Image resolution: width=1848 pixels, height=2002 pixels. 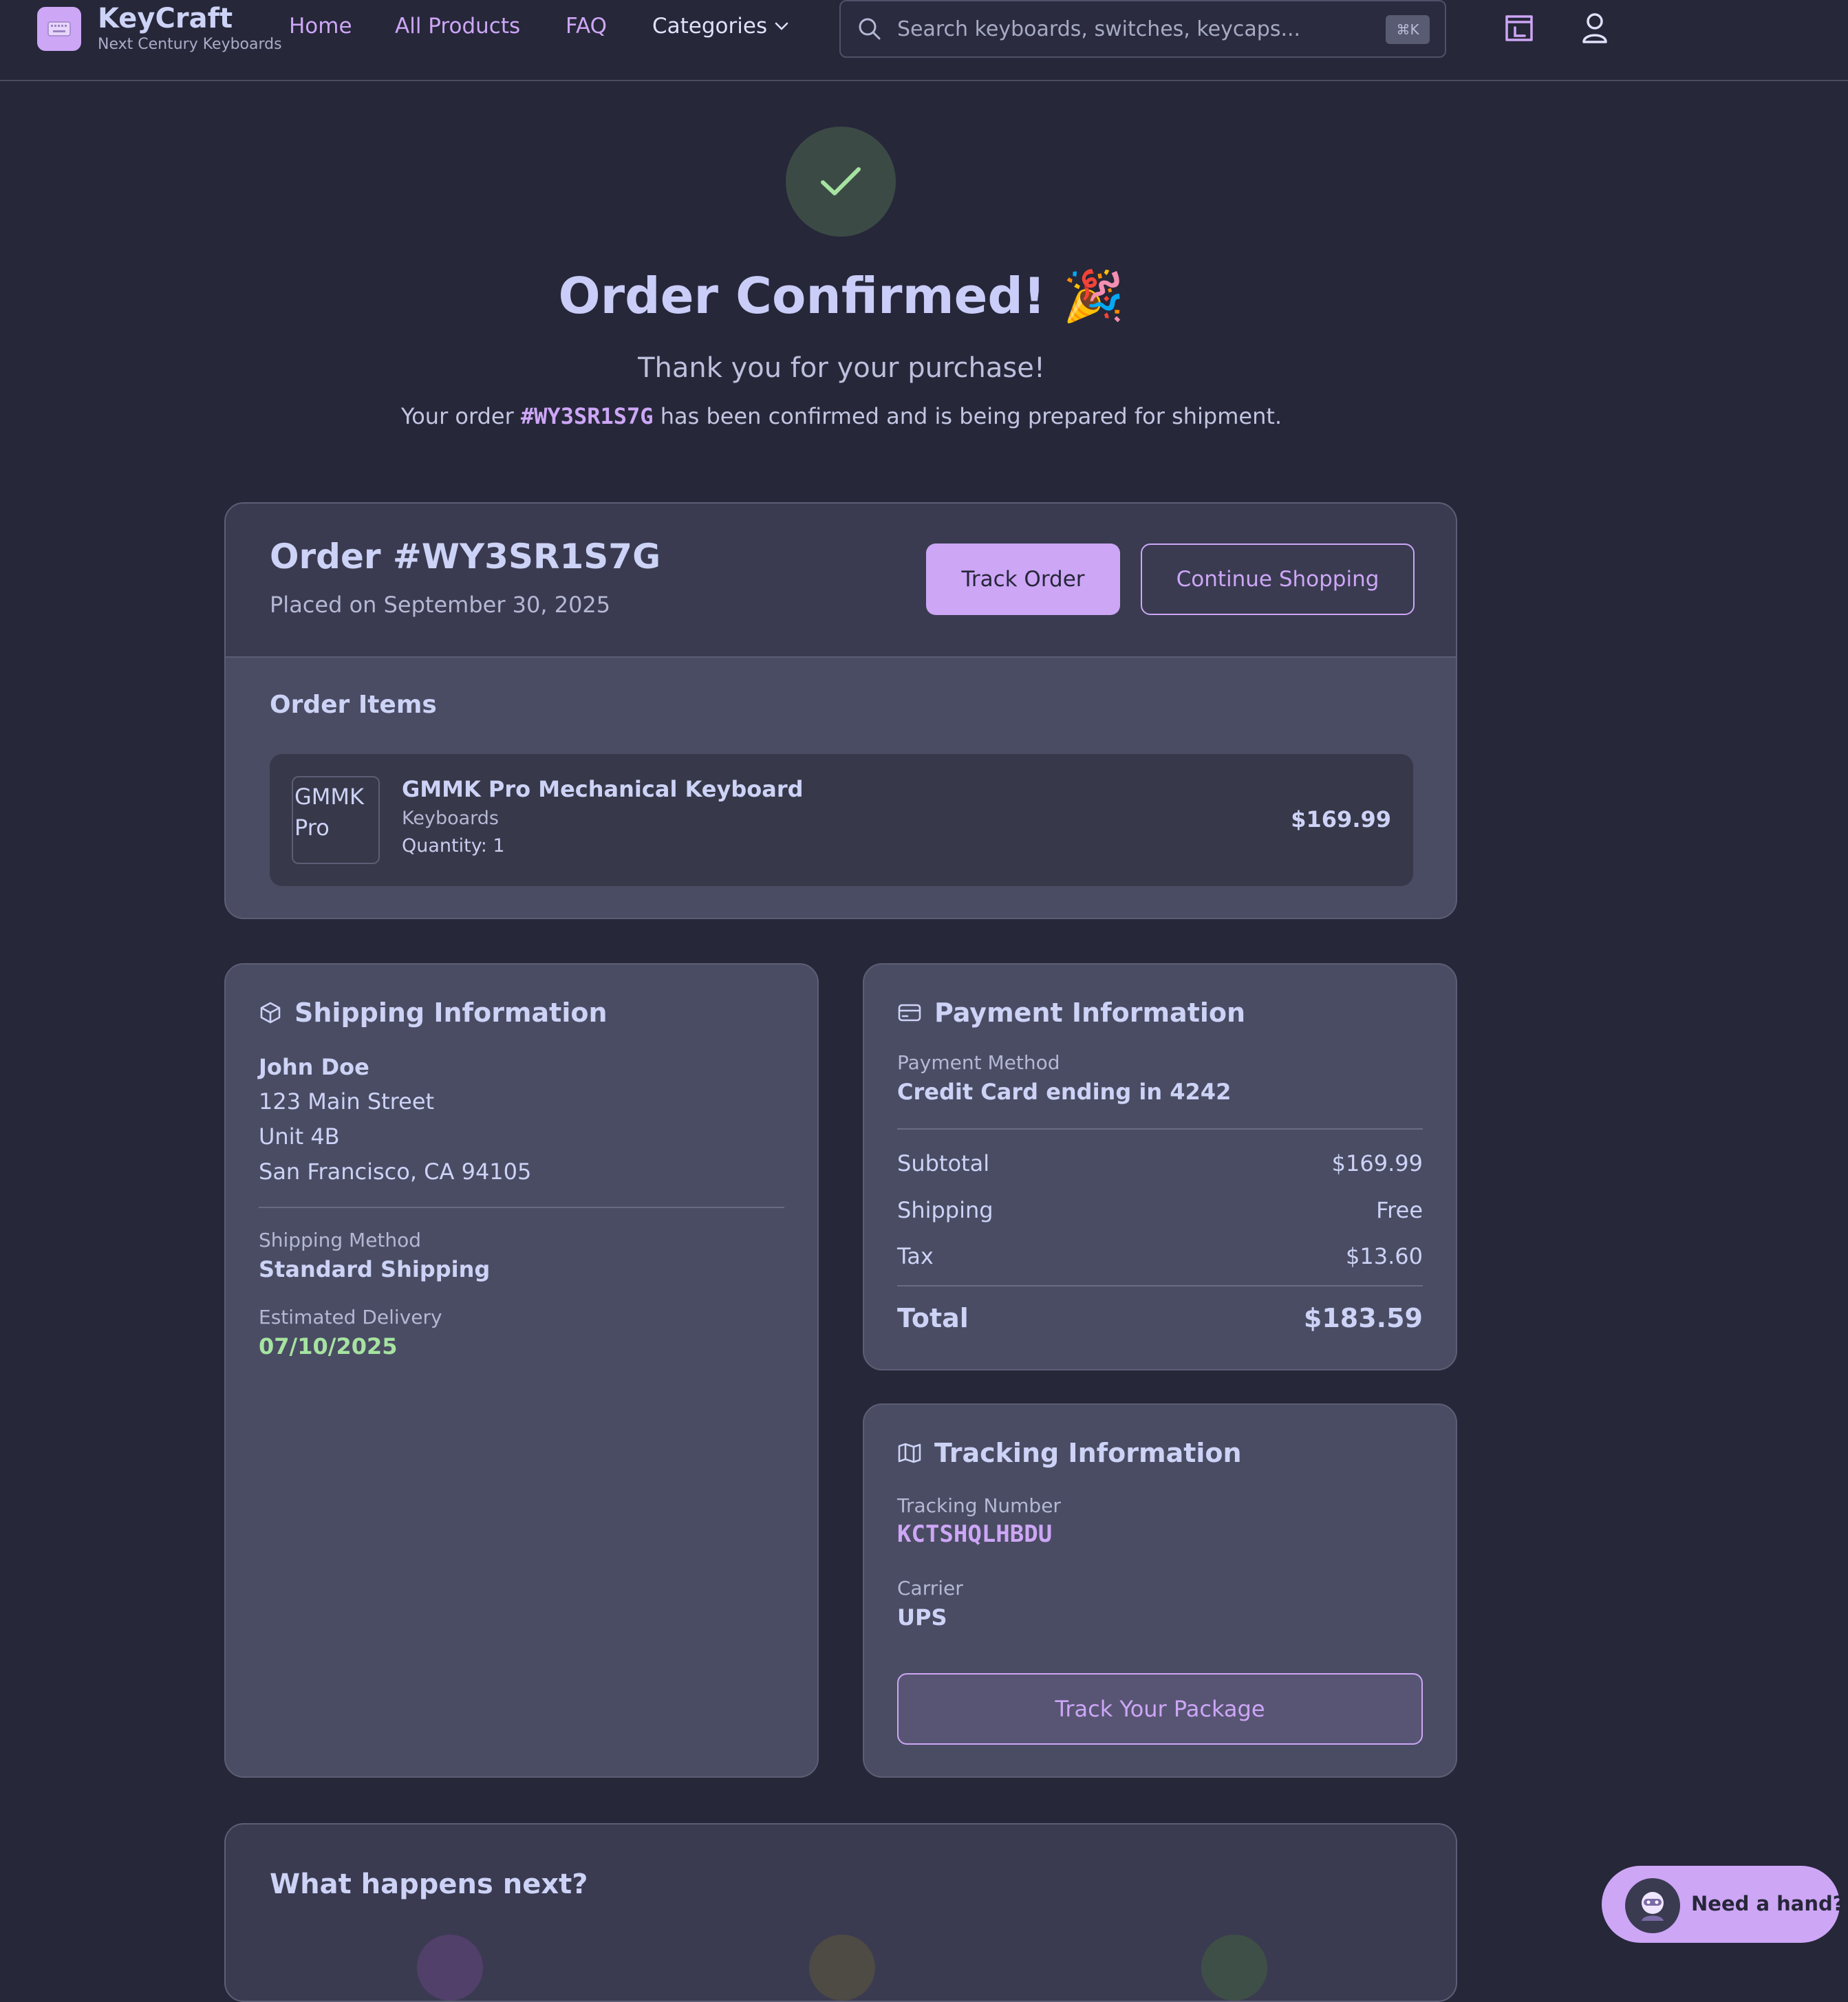 I want to click on estimated-delivery-label: Estimated Delivery, so click(x=350, y=1317).